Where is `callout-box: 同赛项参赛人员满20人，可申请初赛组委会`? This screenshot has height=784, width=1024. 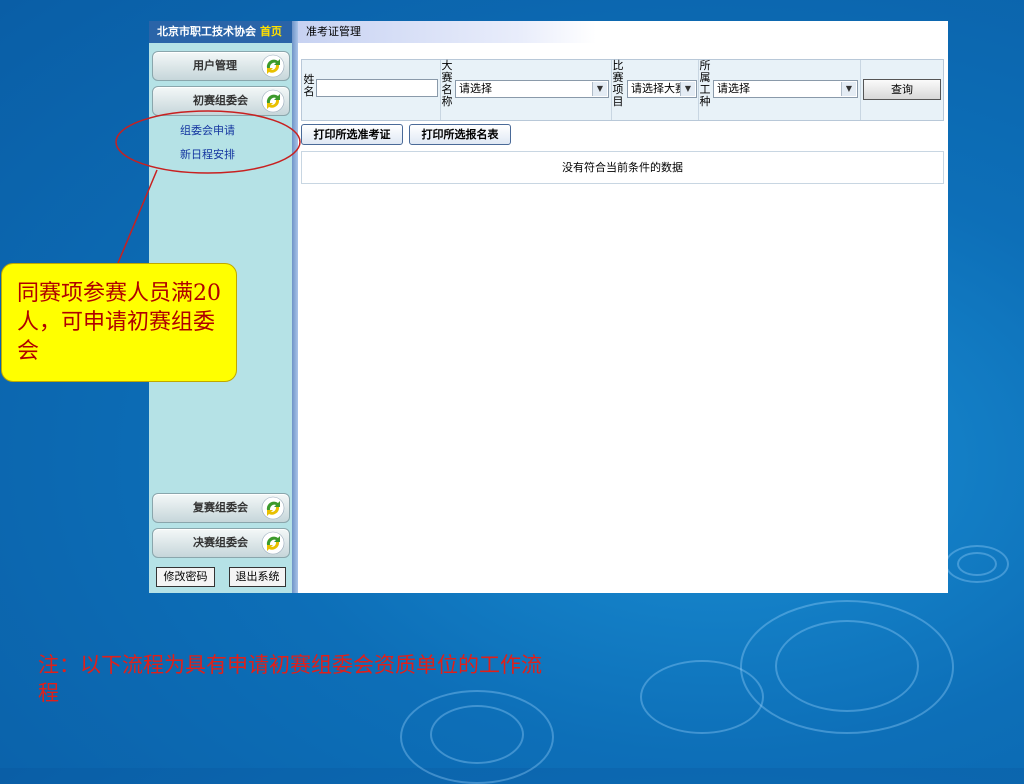 callout-box: 同赛项参赛人员满20人，可申请初赛组委会 is located at coordinates (119, 322).